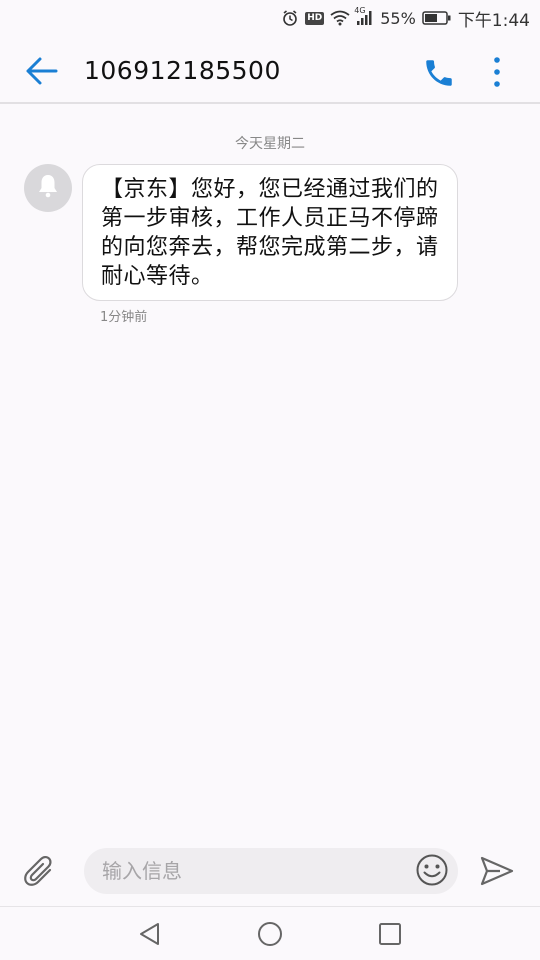 The width and height of the screenshot is (540, 960). I want to click on nav-home-icon, so click(270, 934).